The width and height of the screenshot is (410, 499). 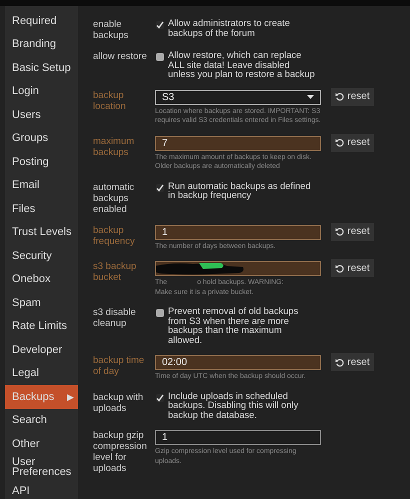 I want to click on sidebar-item: Search, so click(x=41, y=420).